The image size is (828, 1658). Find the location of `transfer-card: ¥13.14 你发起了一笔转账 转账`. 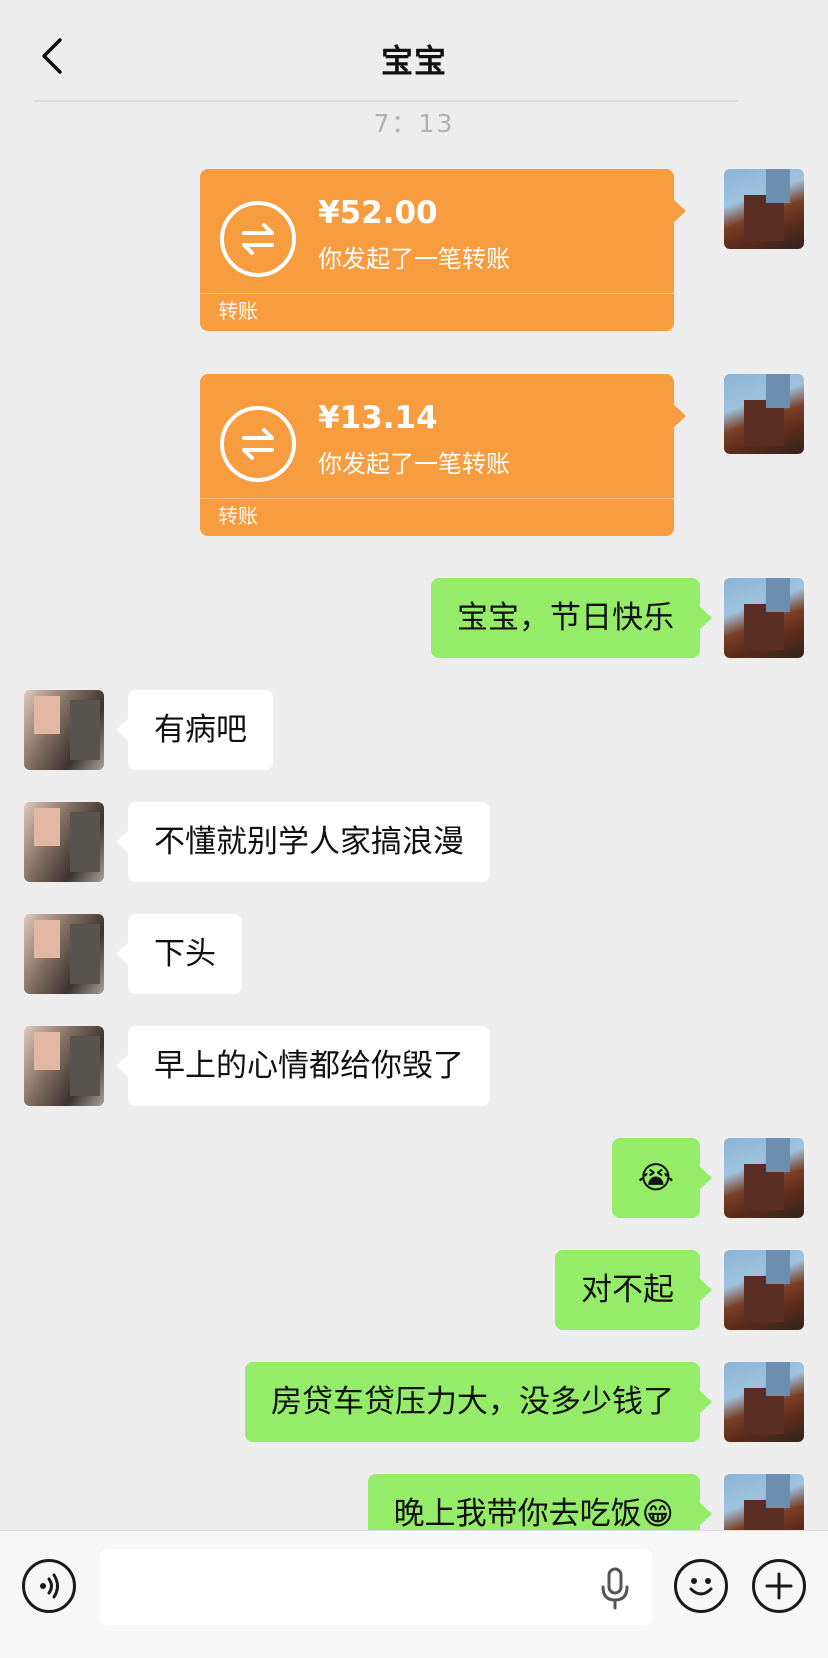

transfer-card: ¥13.14 你发起了一笔转账 转账 is located at coordinates (443, 455).